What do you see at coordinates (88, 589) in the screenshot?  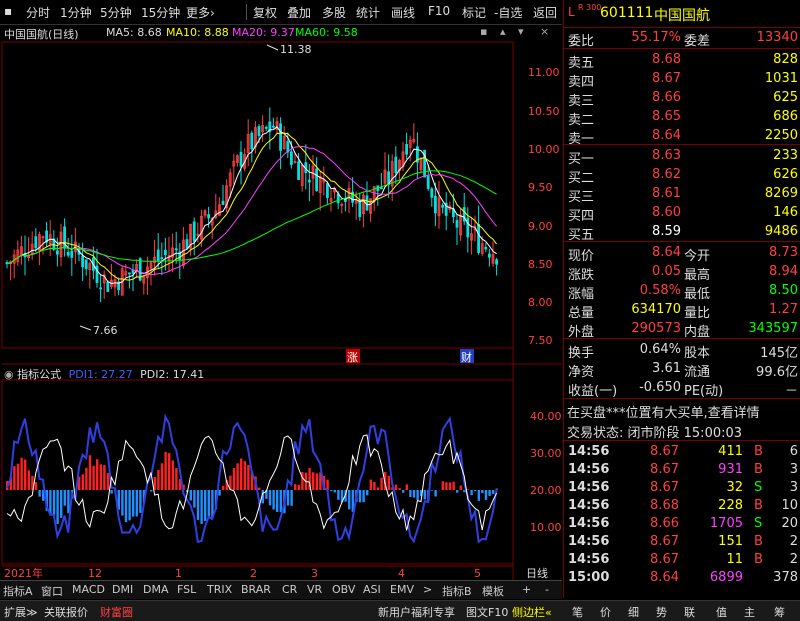 I see `tab-macd: MACD` at bounding box center [88, 589].